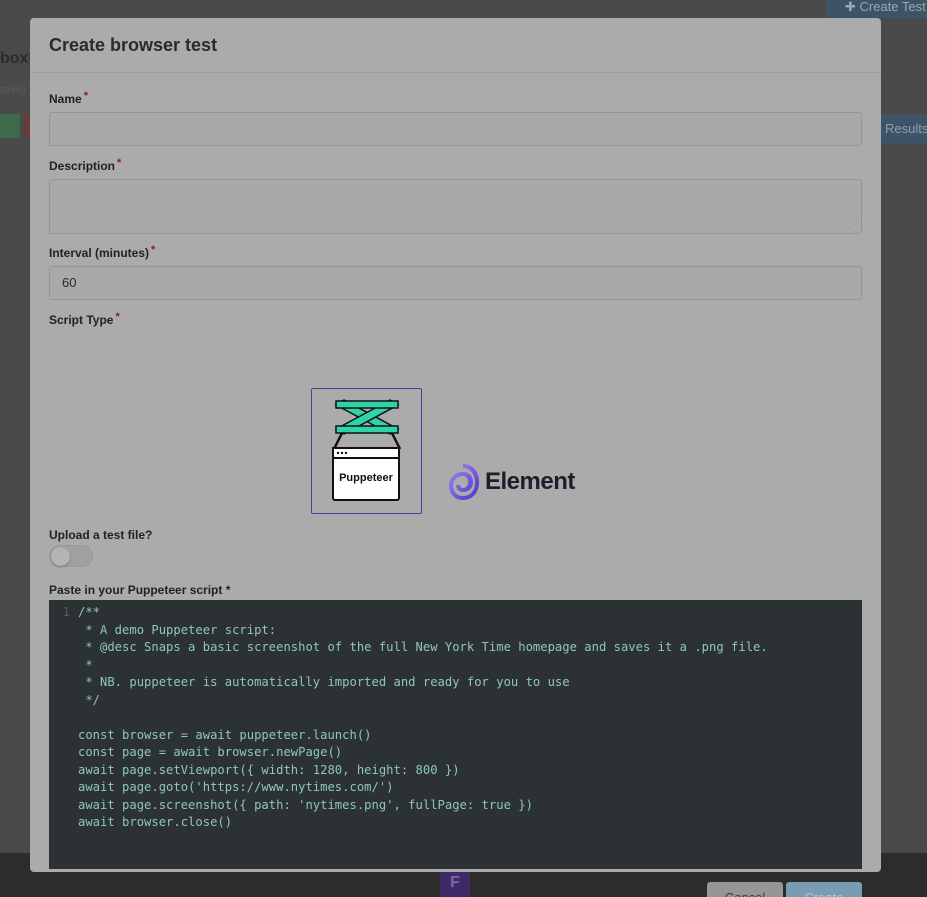  Describe the element at coordinates (455, 45) in the screenshot. I see `modal-header: Create browser test` at that location.